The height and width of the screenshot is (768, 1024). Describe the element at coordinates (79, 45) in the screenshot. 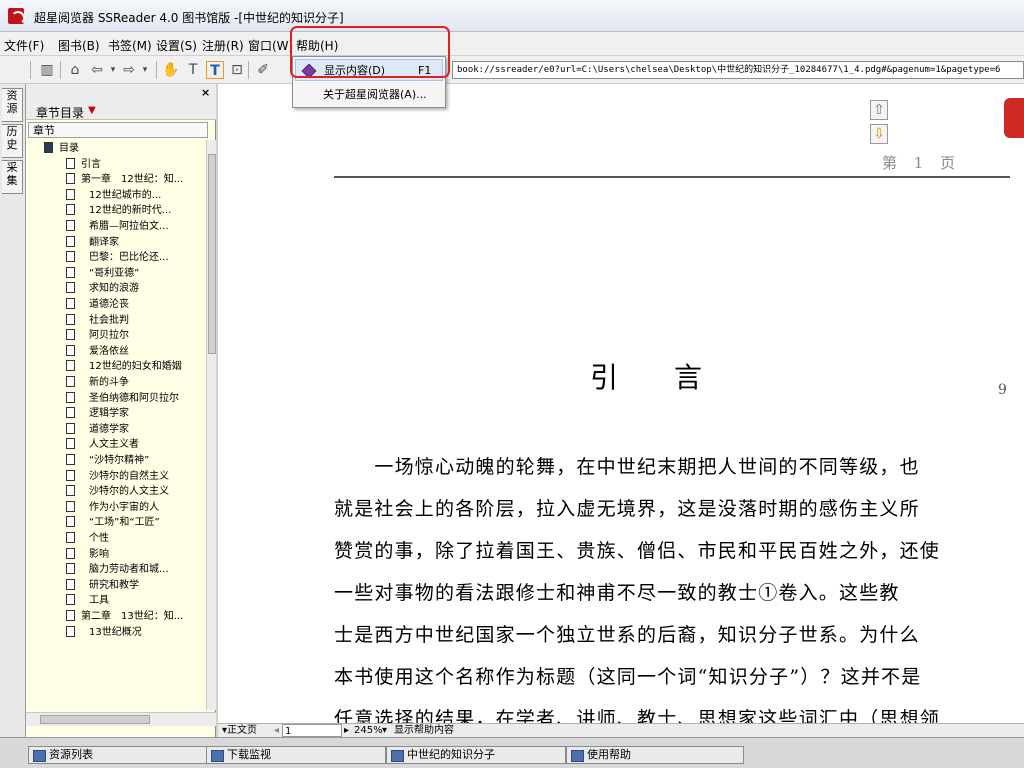

I see `menu-book: 图书(B)` at that location.